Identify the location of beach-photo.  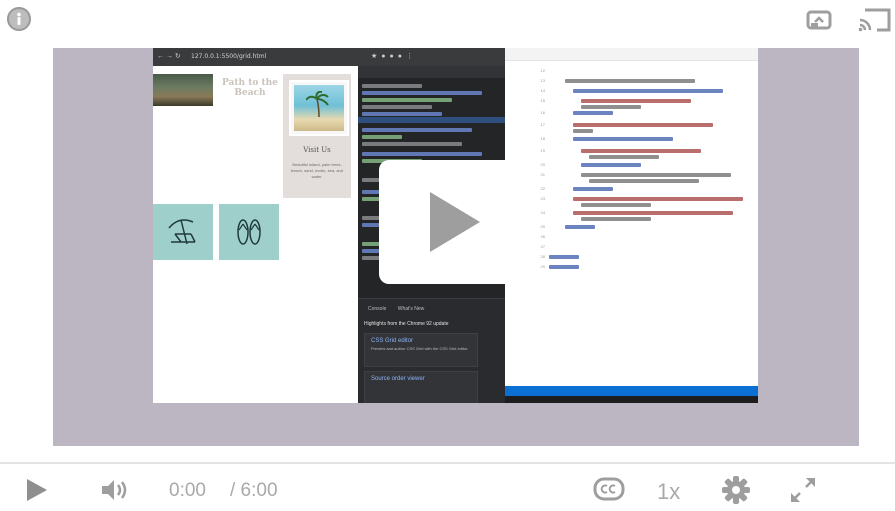
(319, 108).